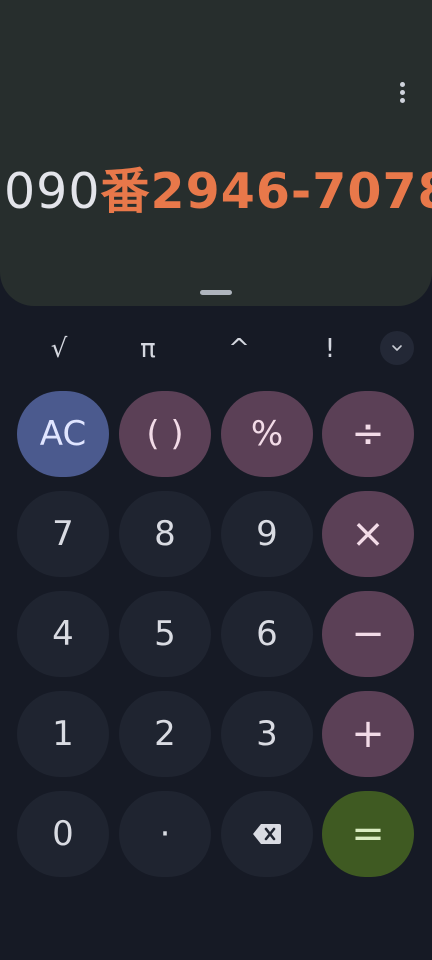  Describe the element at coordinates (63, 834) in the screenshot. I see `digit-0-button: 0` at that location.